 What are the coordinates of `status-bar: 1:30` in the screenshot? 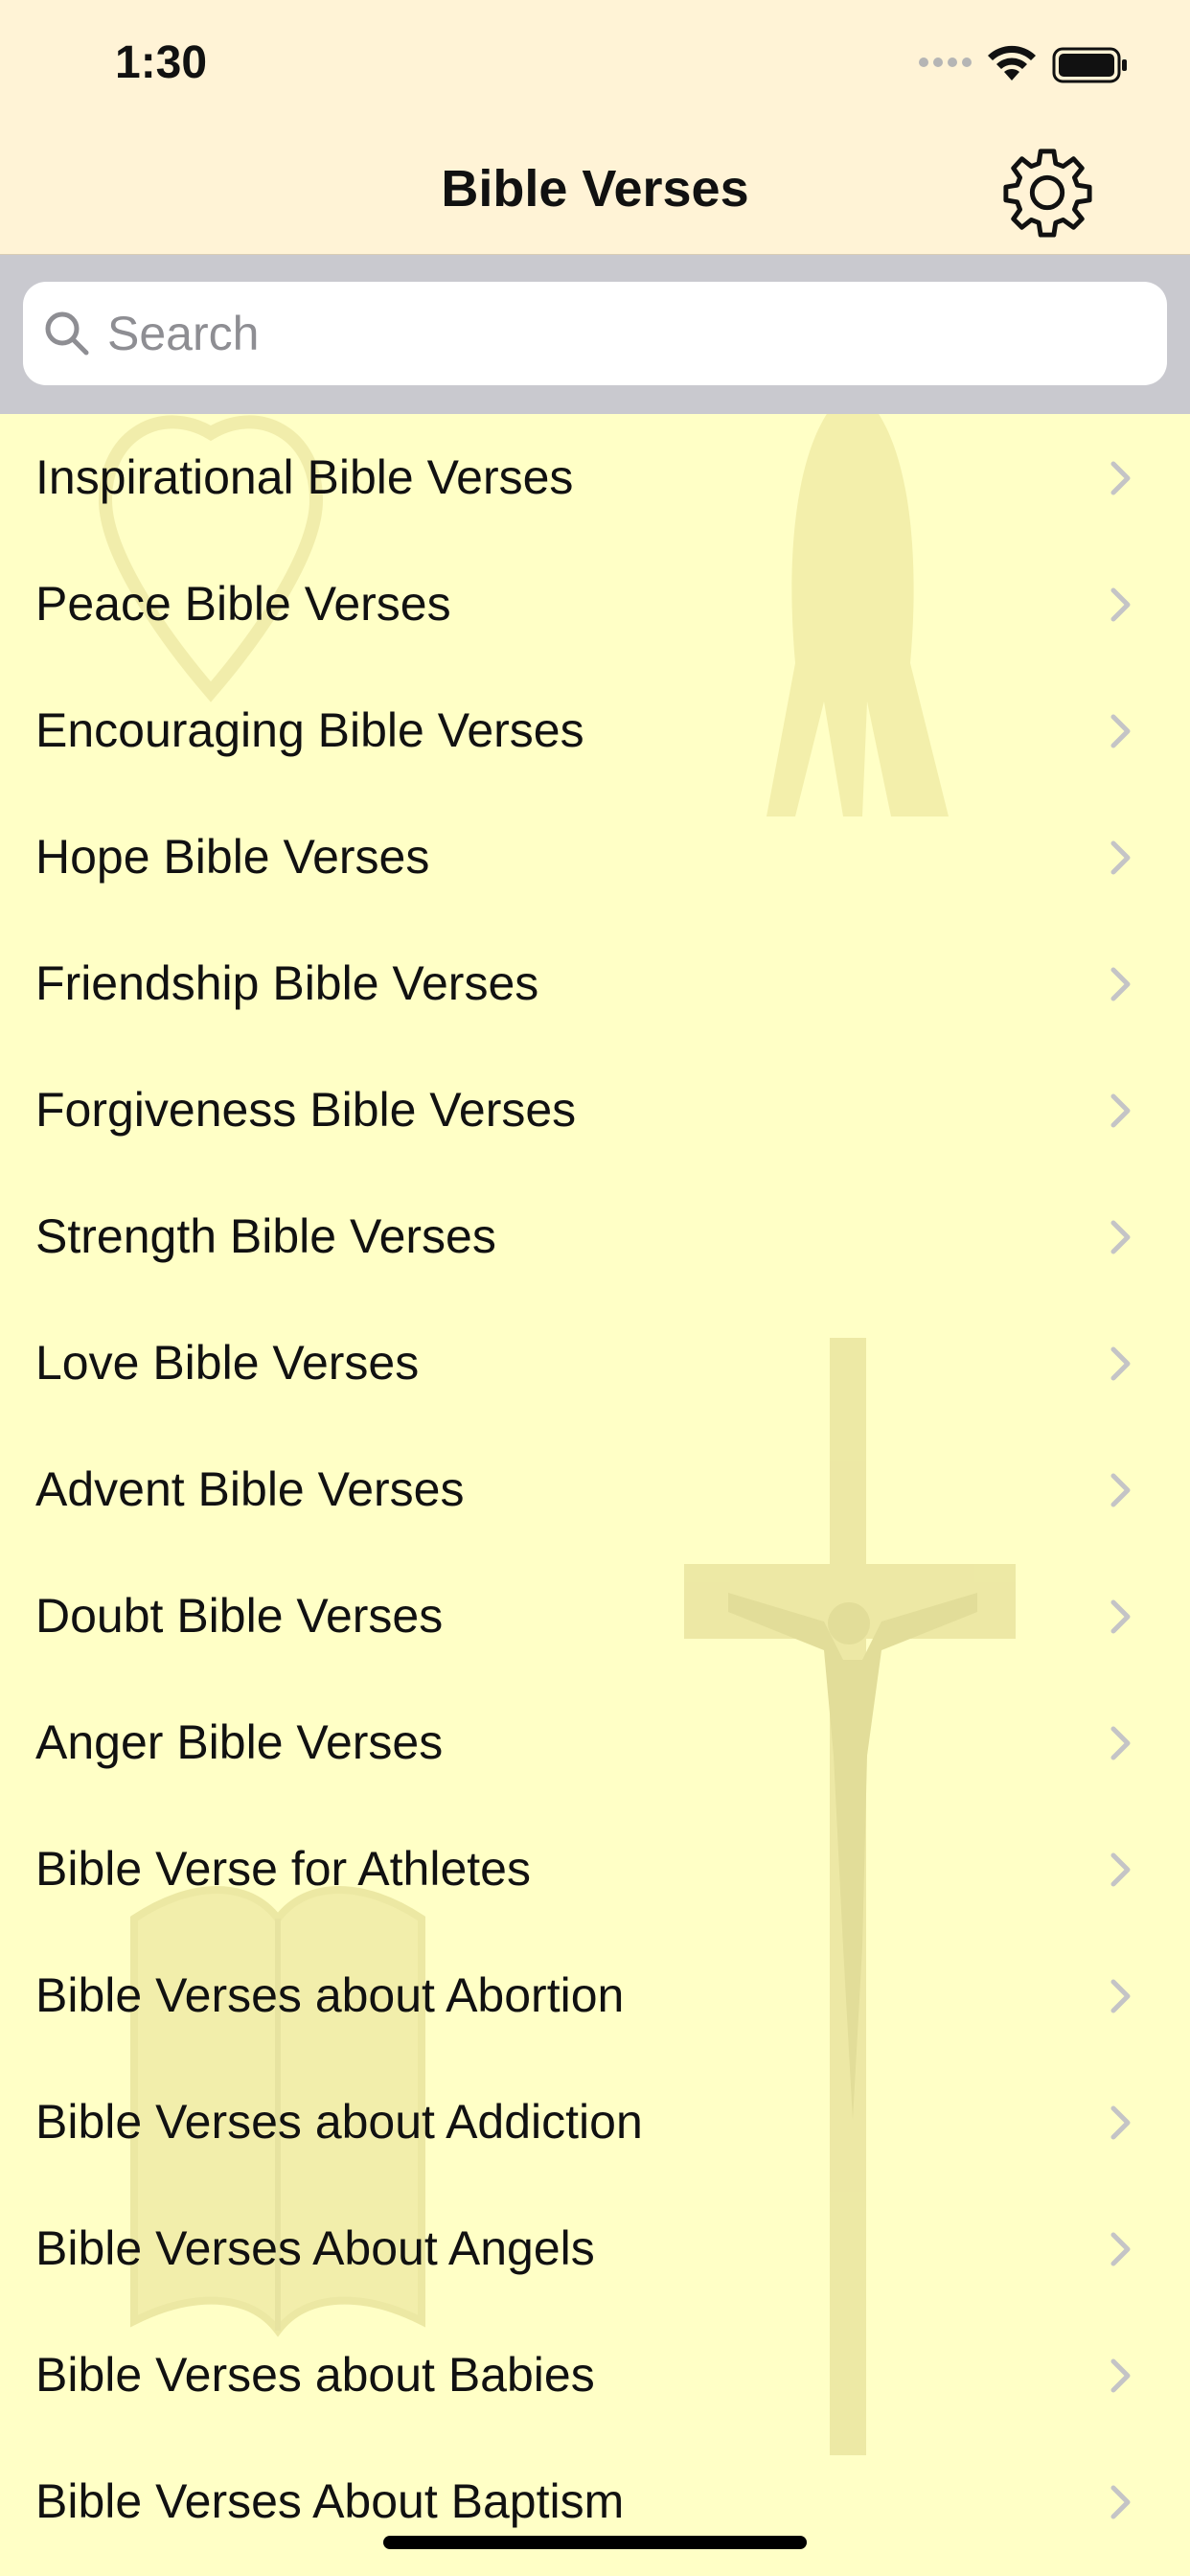 It's located at (595, 65).